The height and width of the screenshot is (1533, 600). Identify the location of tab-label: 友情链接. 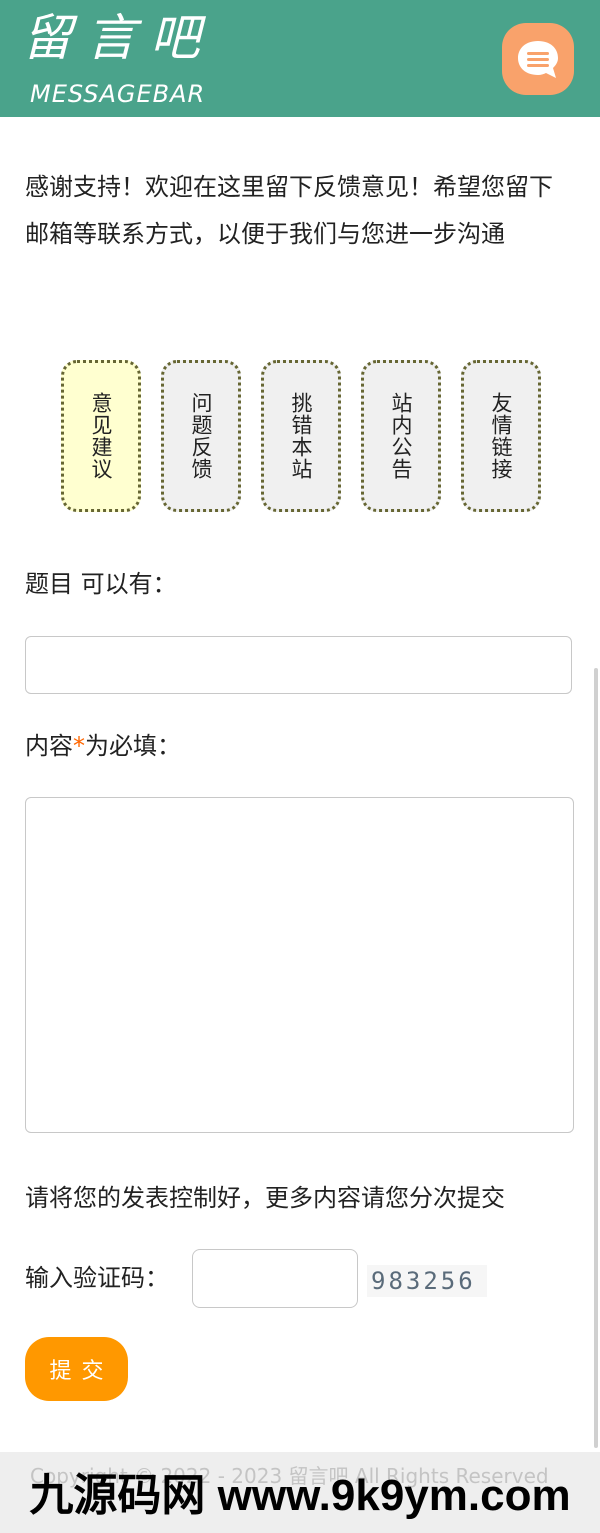
(501, 436).